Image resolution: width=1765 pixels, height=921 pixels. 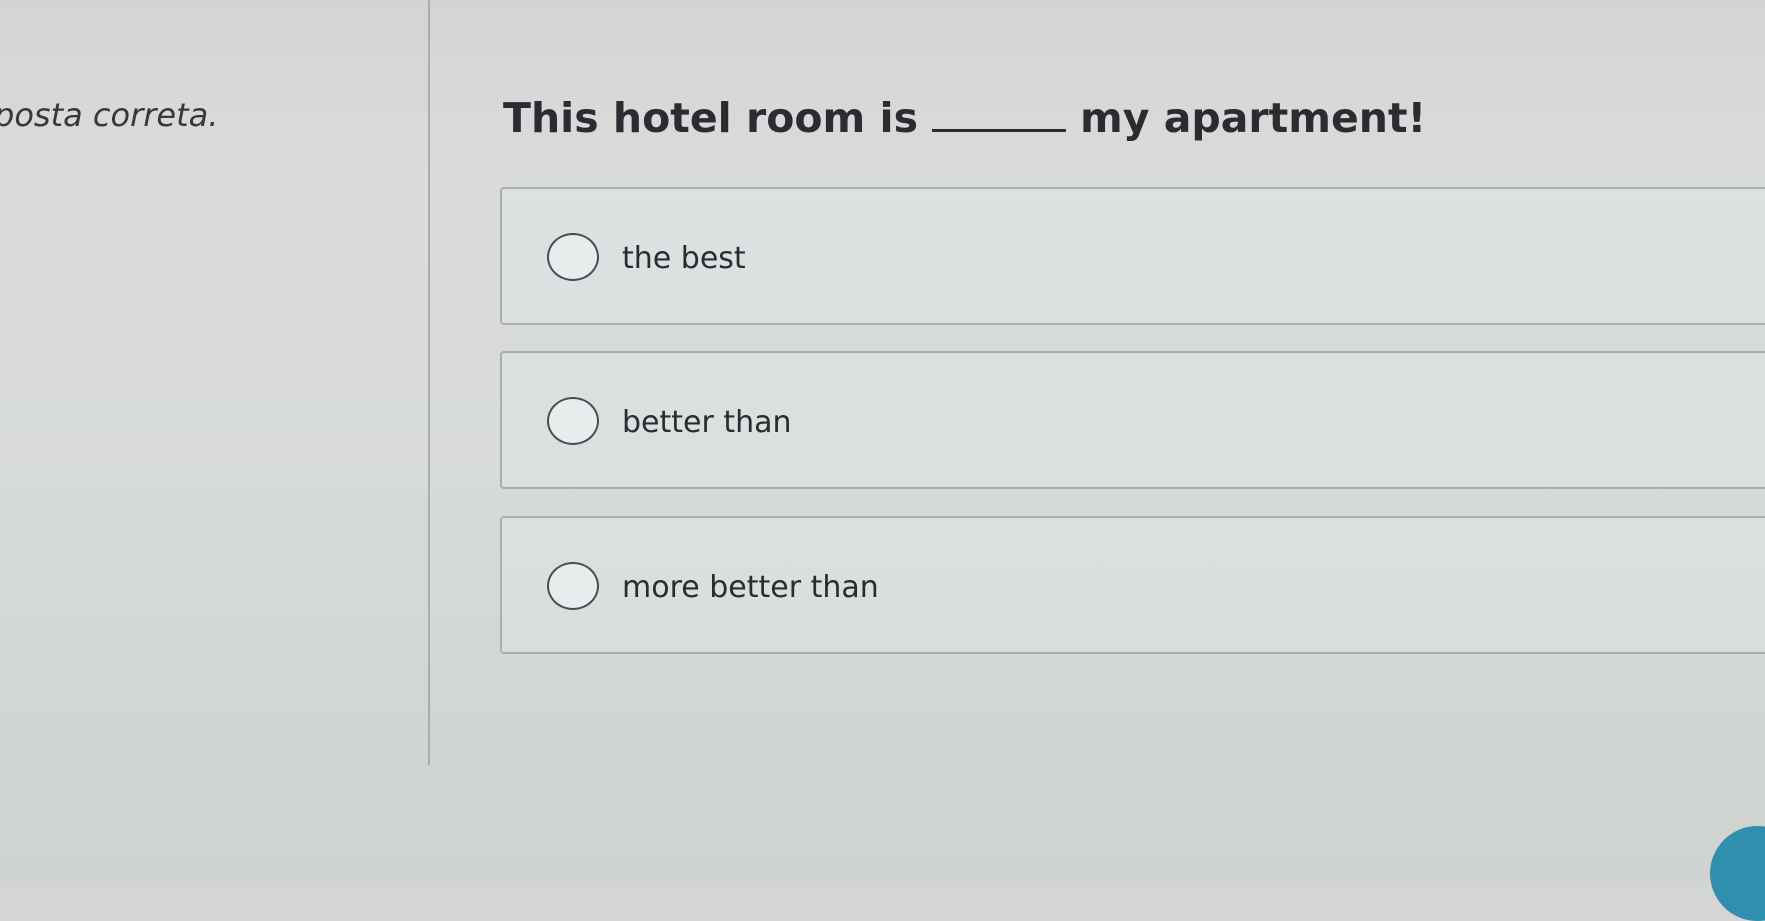 What do you see at coordinates (1132, 256) in the screenshot?
I see `option-card-the-best: the best` at bounding box center [1132, 256].